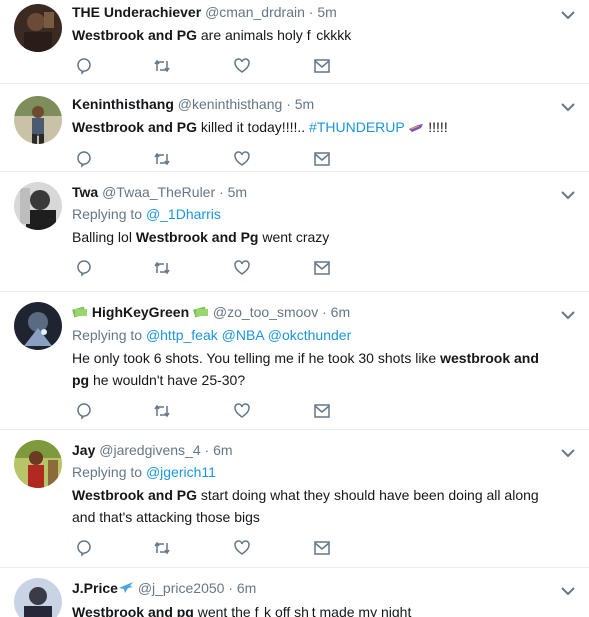 This screenshot has height=617, width=589. What do you see at coordinates (95, 588) in the screenshot?
I see `display-name: J.Price` at bounding box center [95, 588].